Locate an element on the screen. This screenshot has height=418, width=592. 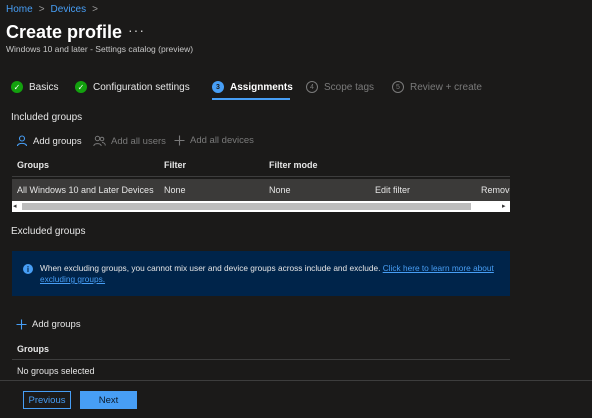
more-options-button: ··· is located at coordinates (136, 30).